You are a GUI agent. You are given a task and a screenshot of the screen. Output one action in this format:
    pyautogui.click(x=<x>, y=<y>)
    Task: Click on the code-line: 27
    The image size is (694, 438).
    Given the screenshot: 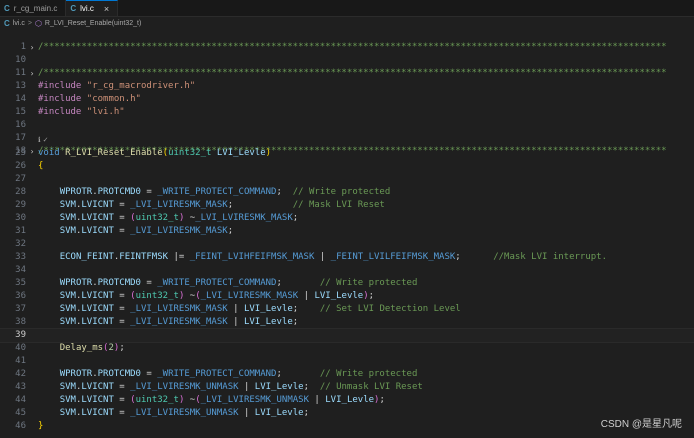 What is the action you would take?
    pyautogui.click(x=347, y=179)
    